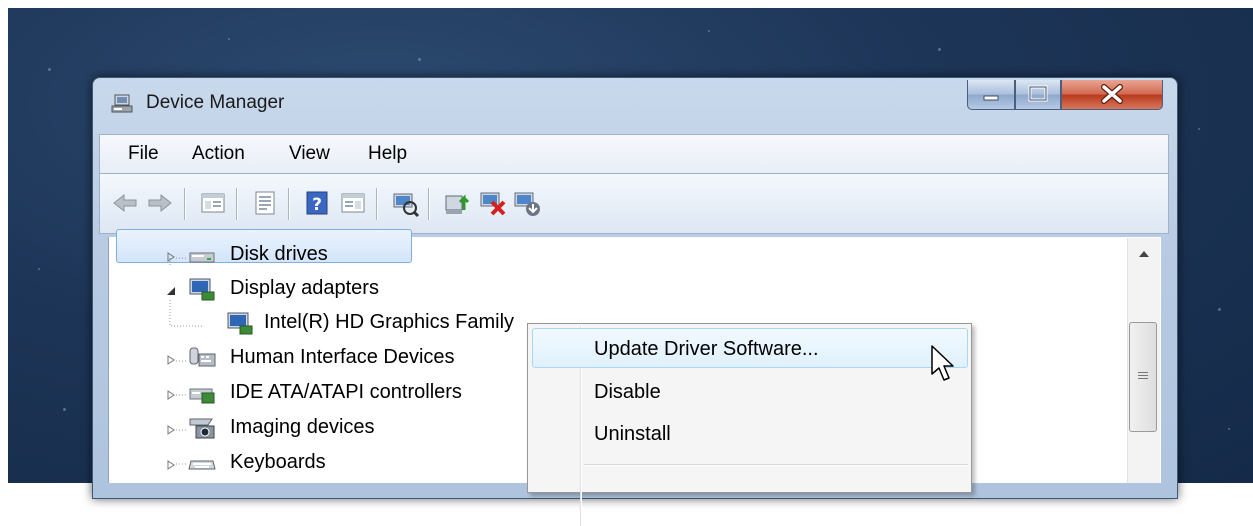 The height and width of the screenshot is (526, 1253). I want to click on menu-help: Help, so click(387, 154).